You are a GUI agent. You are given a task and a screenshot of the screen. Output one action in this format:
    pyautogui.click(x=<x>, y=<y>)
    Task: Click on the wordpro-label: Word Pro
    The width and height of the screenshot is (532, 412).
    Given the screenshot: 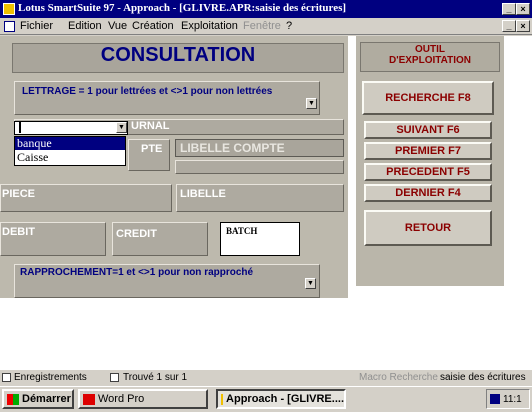 What is the action you would take?
    pyautogui.click(x=121, y=399)
    